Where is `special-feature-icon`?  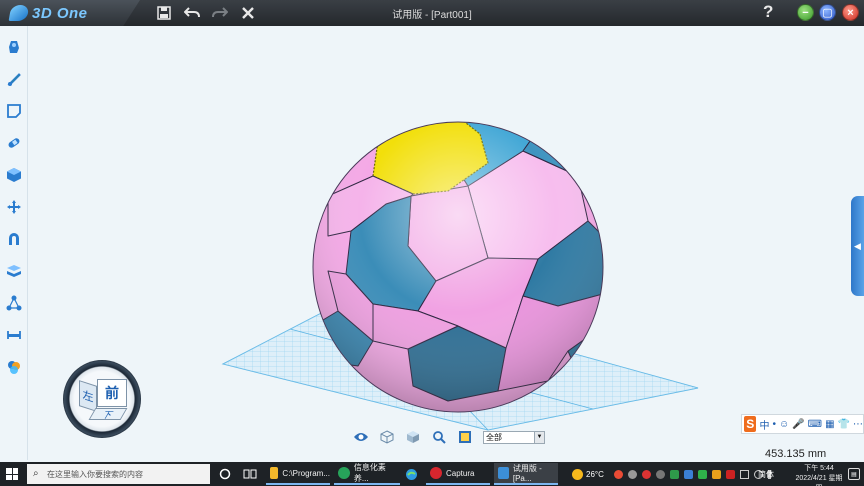
special-feature-icon is located at coordinates (14, 143).